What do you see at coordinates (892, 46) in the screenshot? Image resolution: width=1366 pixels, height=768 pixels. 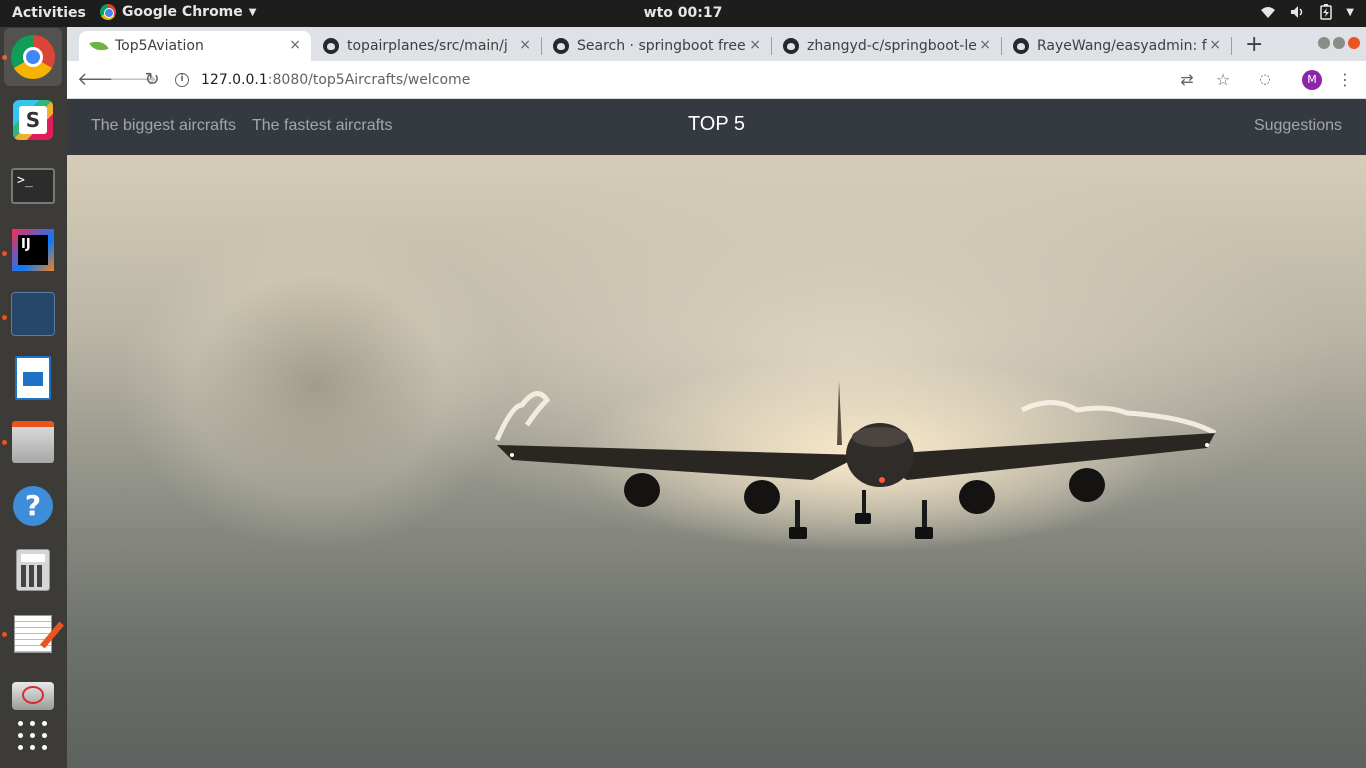 I see `tab-title: zhangyd-c/springboot-le` at bounding box center [892, 46].